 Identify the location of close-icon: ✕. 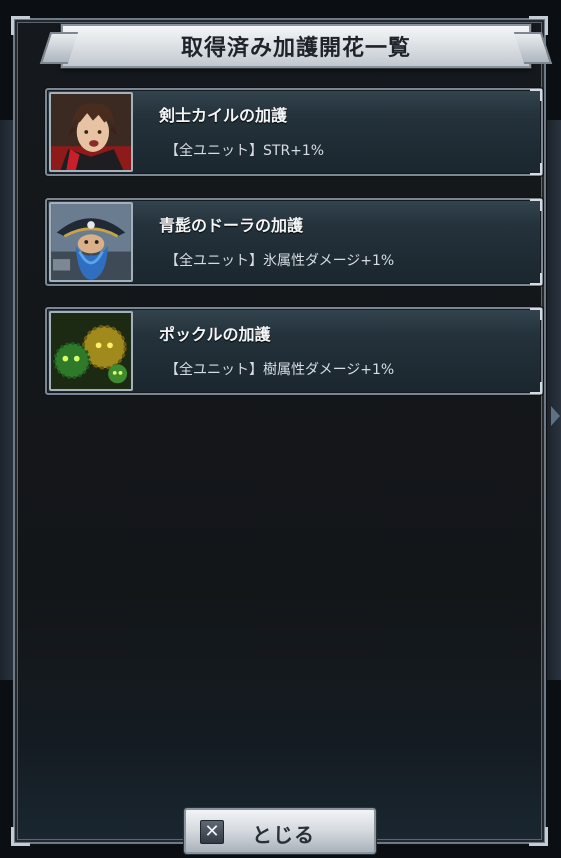
(212, 832).